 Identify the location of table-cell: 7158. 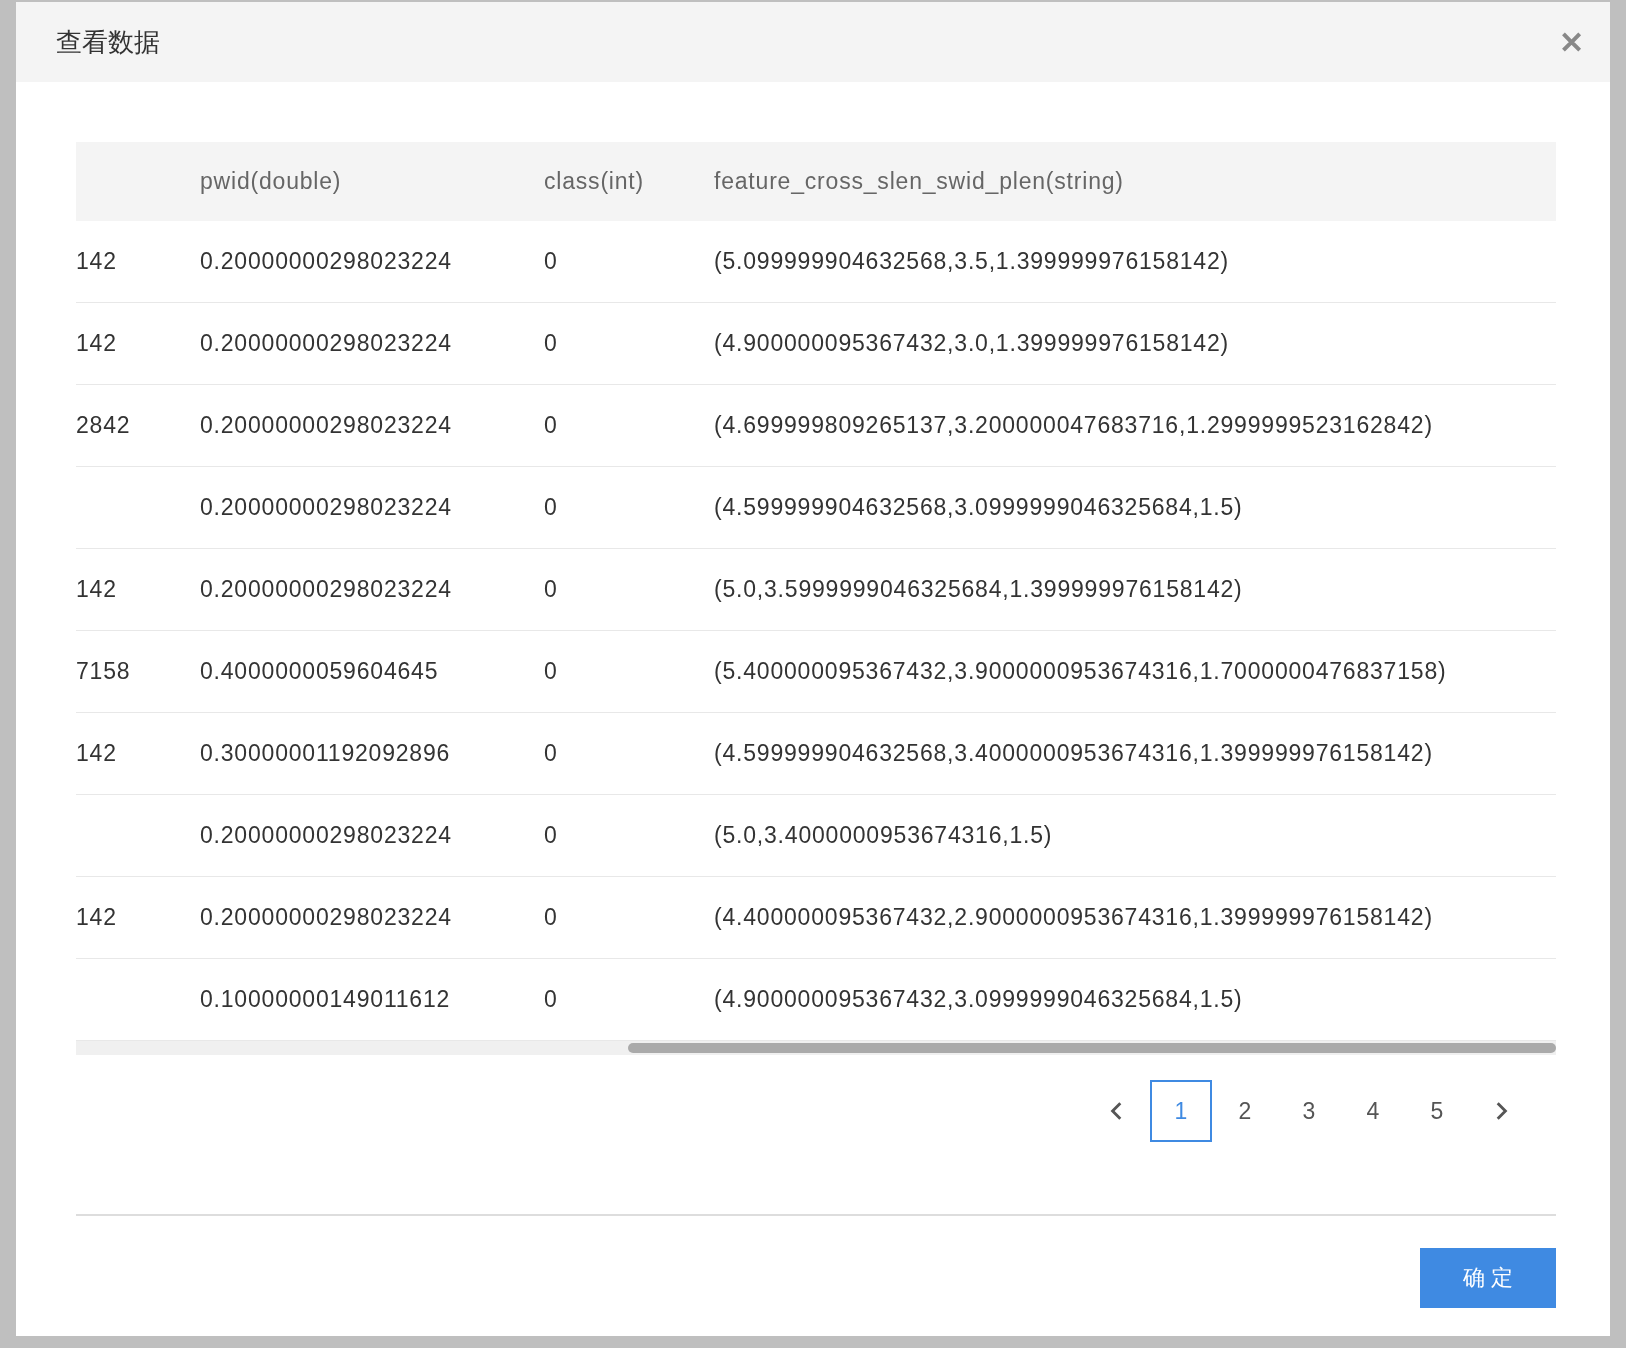
(103, 671).